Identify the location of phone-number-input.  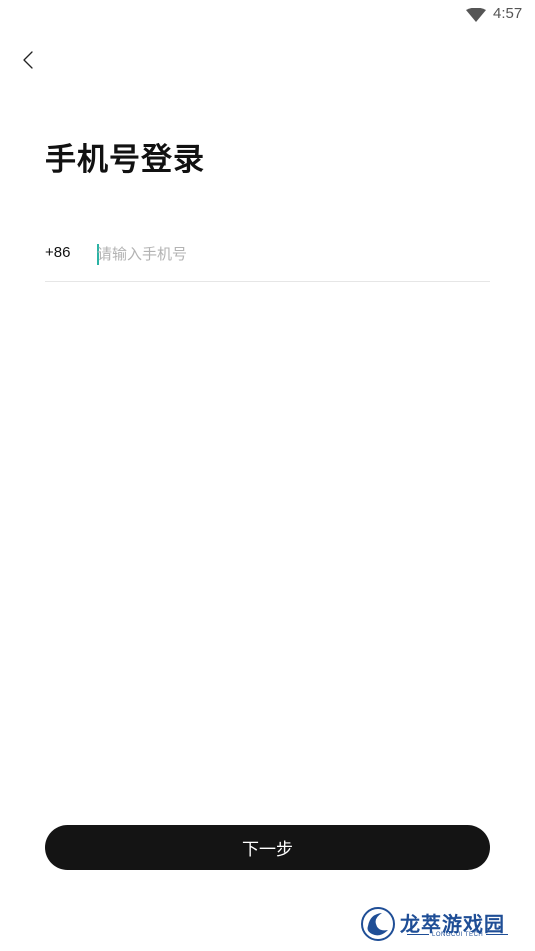
(290, 254).